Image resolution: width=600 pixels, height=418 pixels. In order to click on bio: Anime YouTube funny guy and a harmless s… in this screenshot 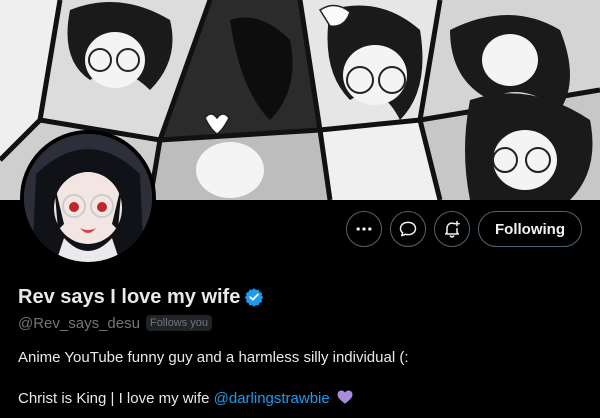, I will do `click(300, 378)`.